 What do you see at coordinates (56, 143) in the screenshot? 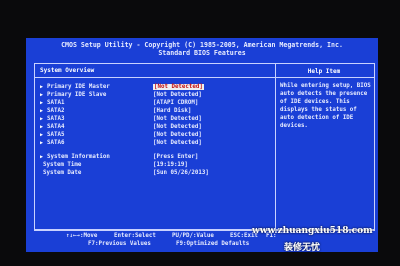
I see `item-label: SATA6` at bounding box center [56, 143].